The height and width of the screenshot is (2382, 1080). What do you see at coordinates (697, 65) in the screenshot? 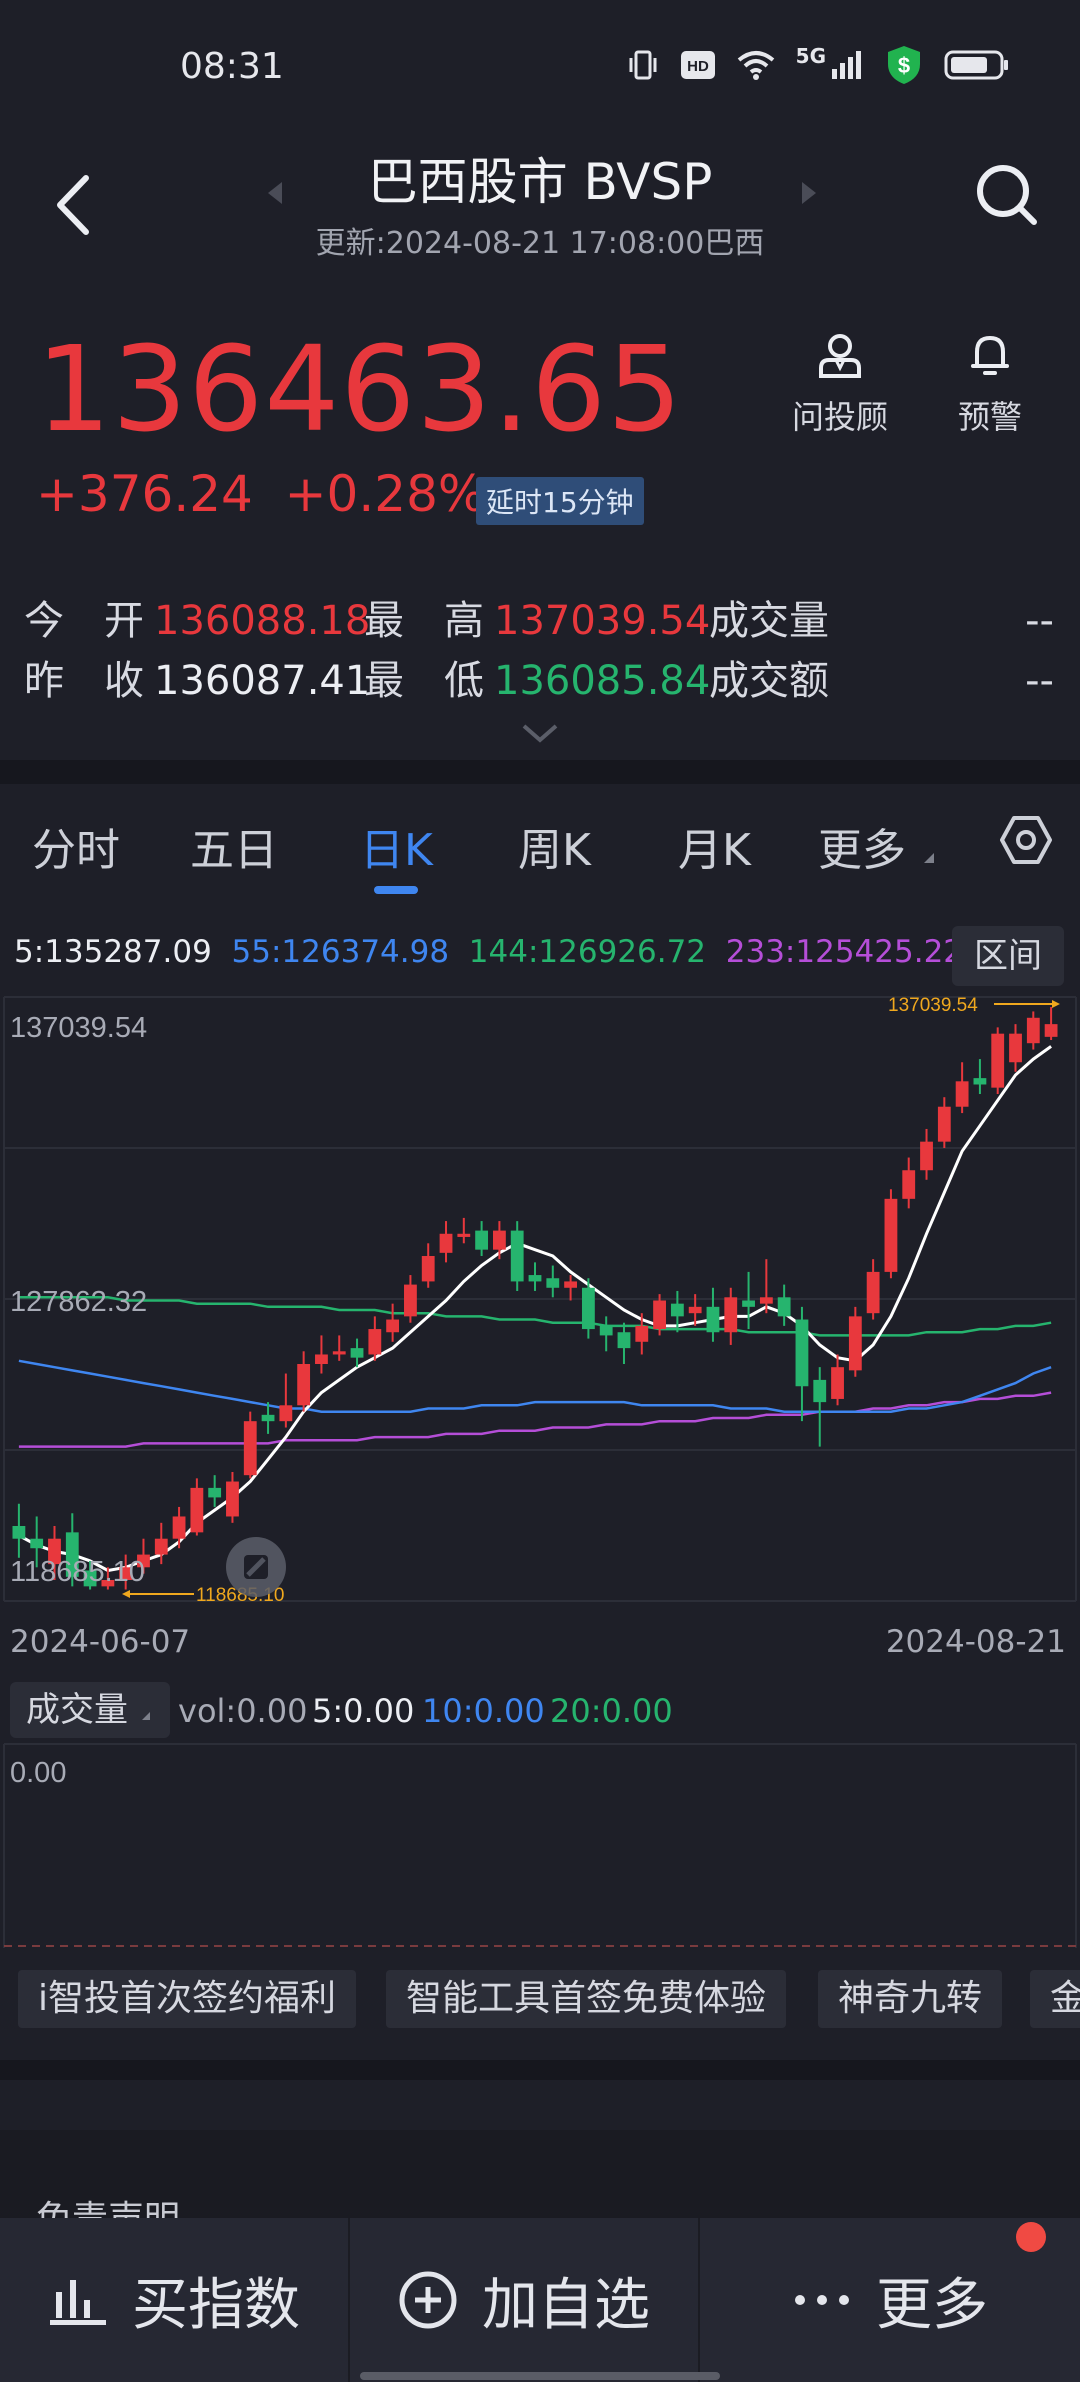
I see `hd-icon: HD` at bounding box center [697, 65].